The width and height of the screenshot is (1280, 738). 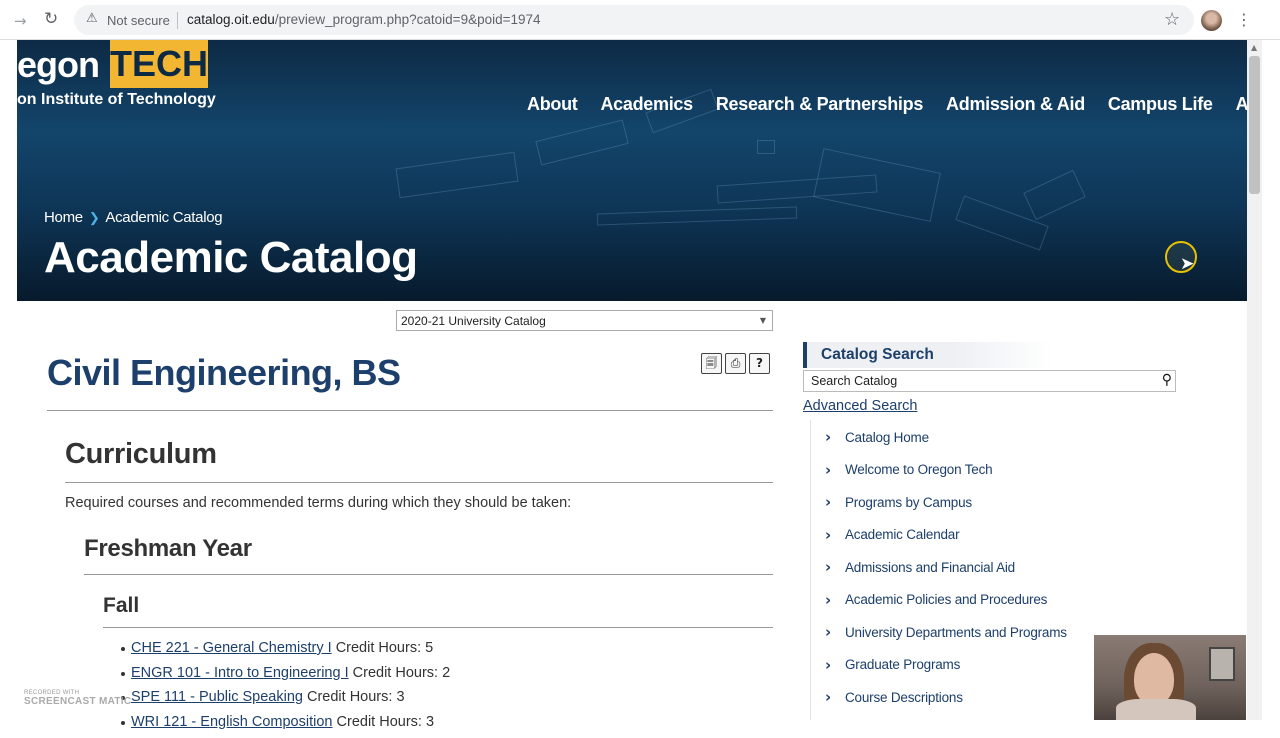 I want to click on forward-arrow-icon: →, so click(x=20, y=21).